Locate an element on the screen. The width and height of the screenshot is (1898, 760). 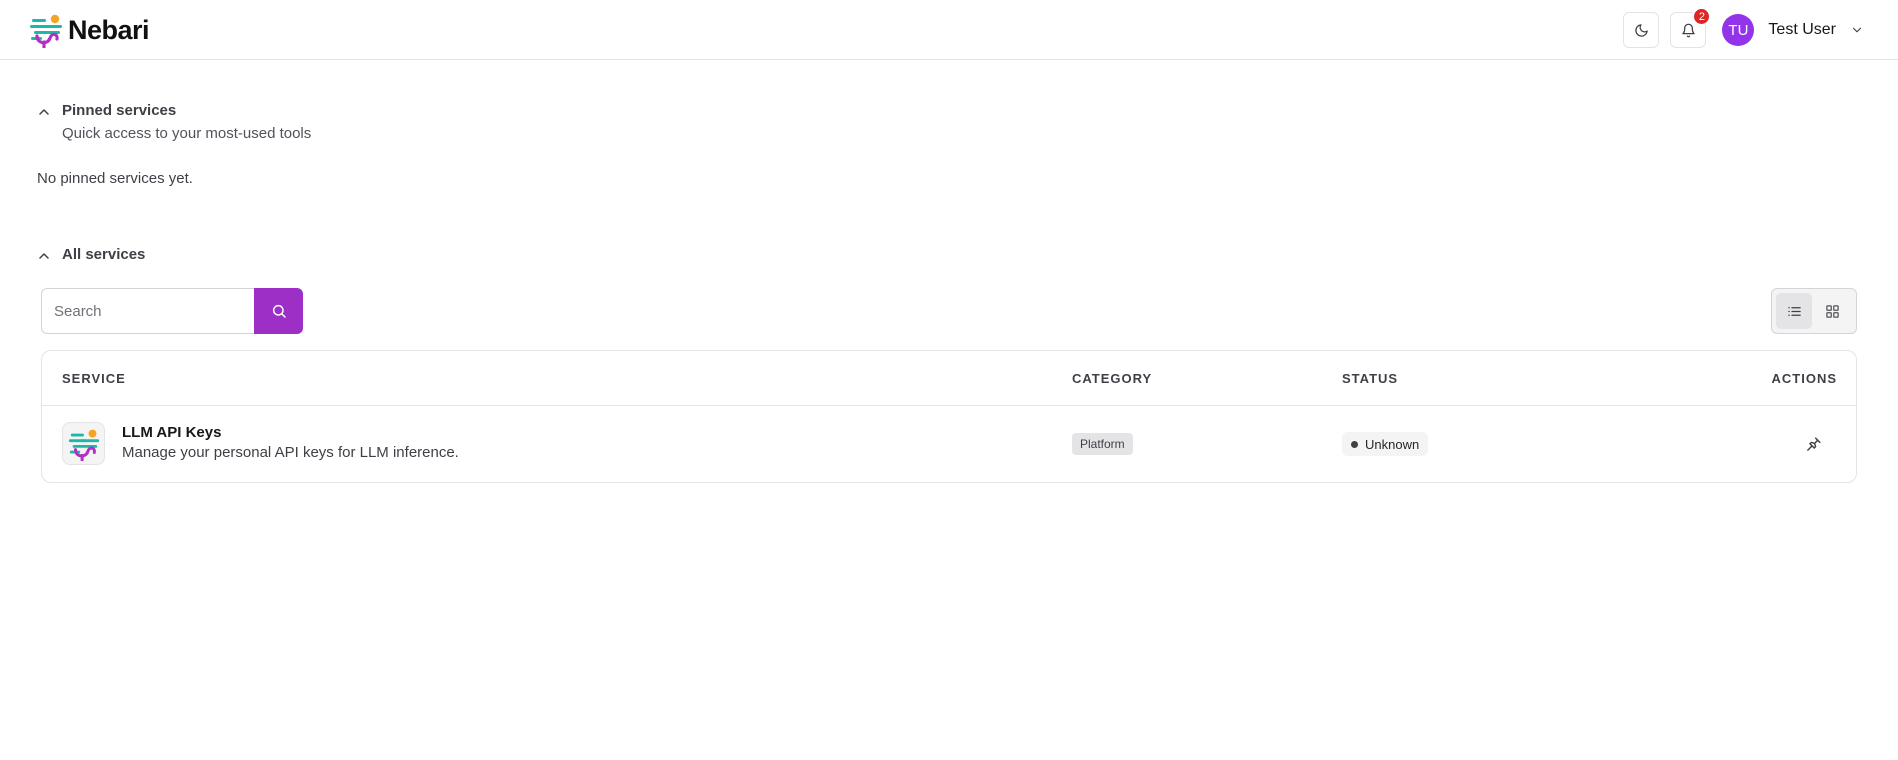
user-name: Test User is located at coordinates (1802, 29).